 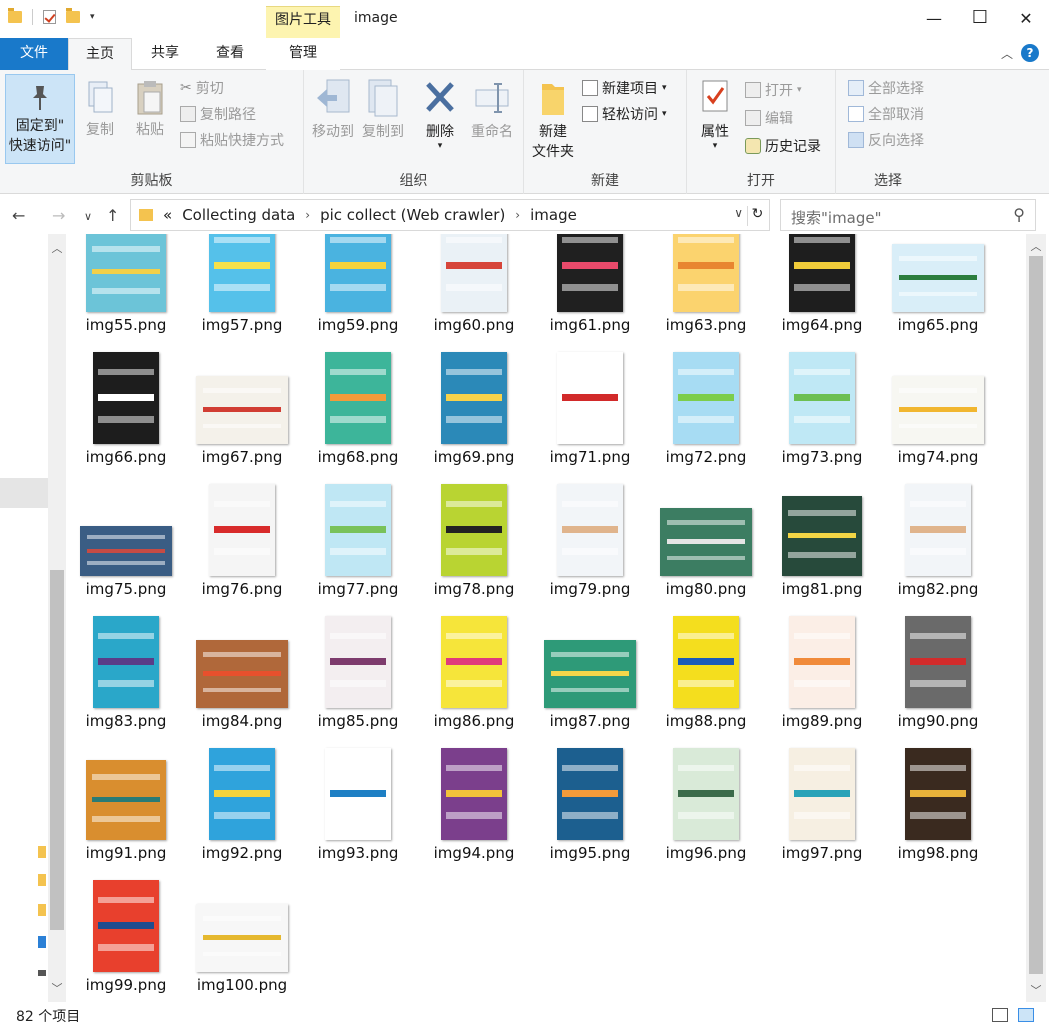 What do you see at coordinates (822, 821) in the screenshot?
I see `file-item: img97.png` at bounding box center [822, 821].